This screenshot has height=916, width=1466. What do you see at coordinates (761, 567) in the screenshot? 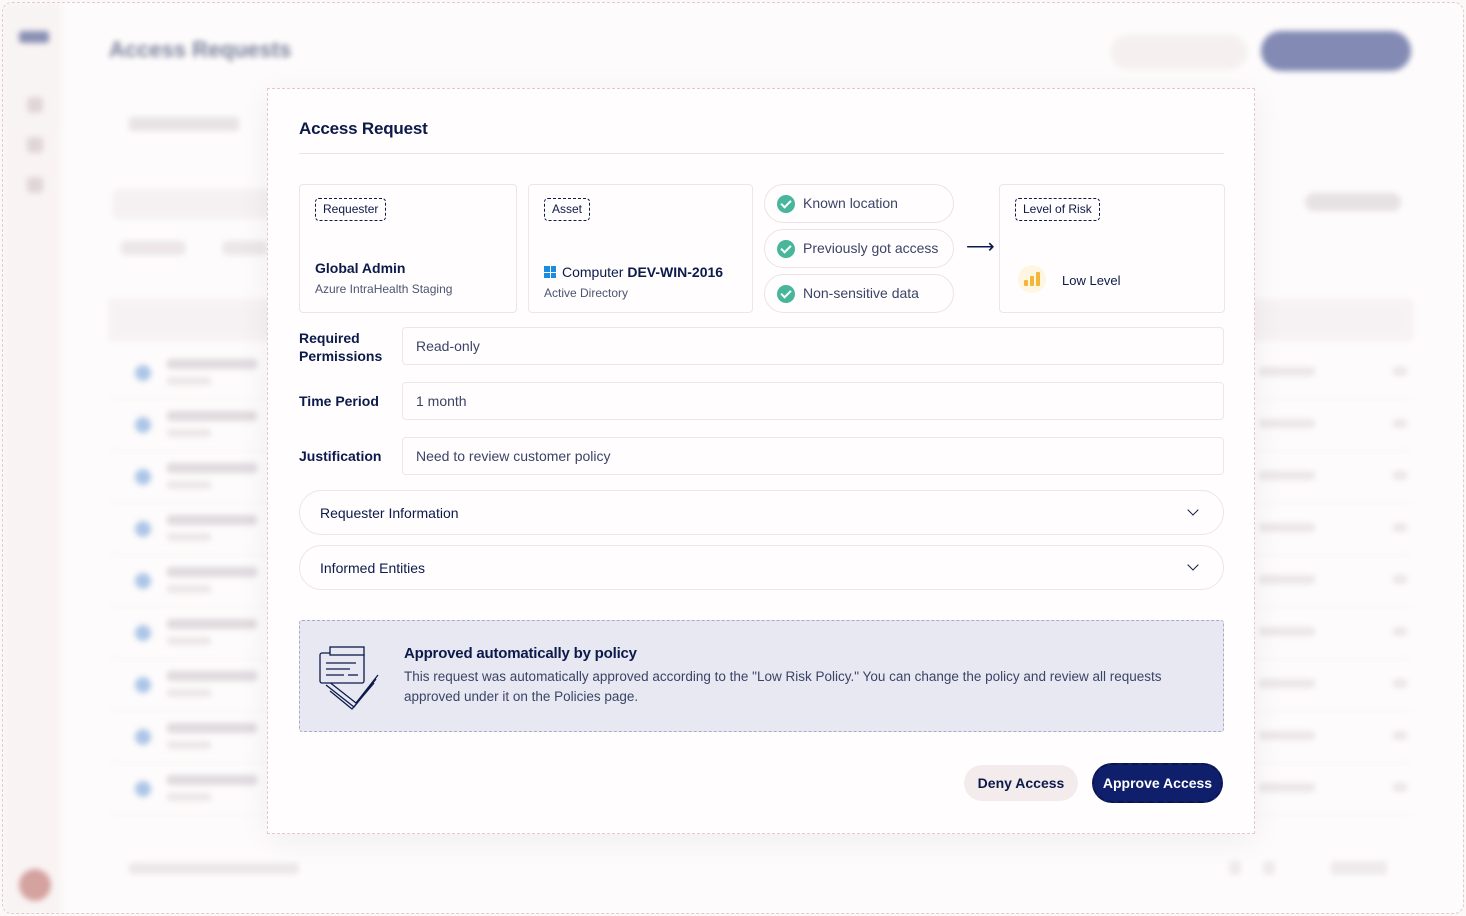
I see `informed-entities-accordion: Informed Entities` at bounding box center [761, 567].